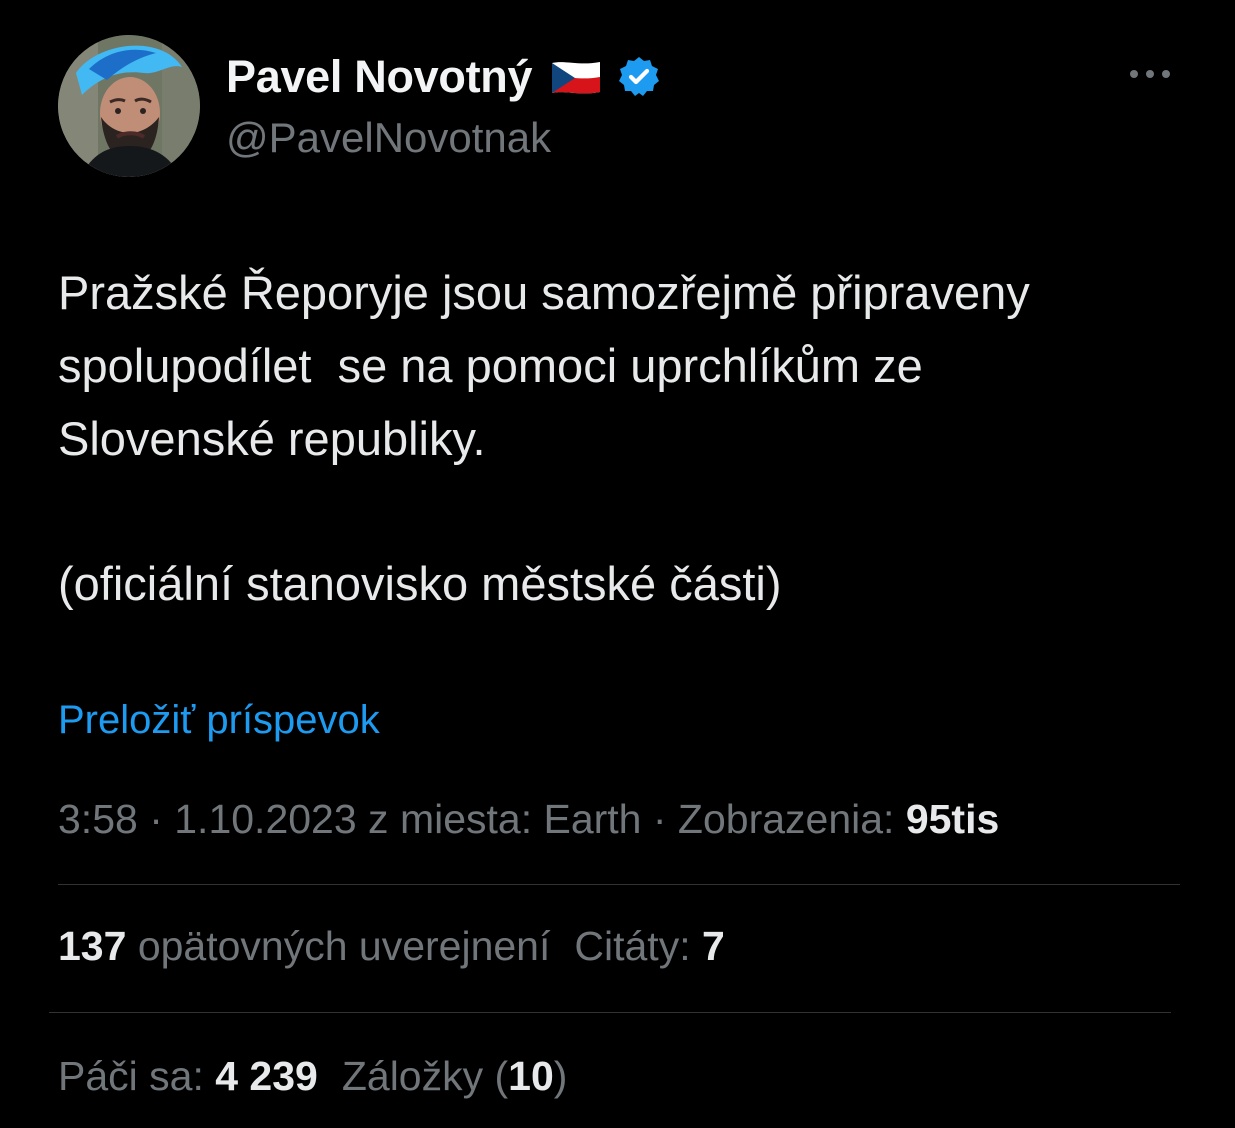 This screenshot has height=1128, width=1235. Describe the element at coordinates (499, 819) in the screenshot. I see `post-location: z miesta: Earth` at that location.